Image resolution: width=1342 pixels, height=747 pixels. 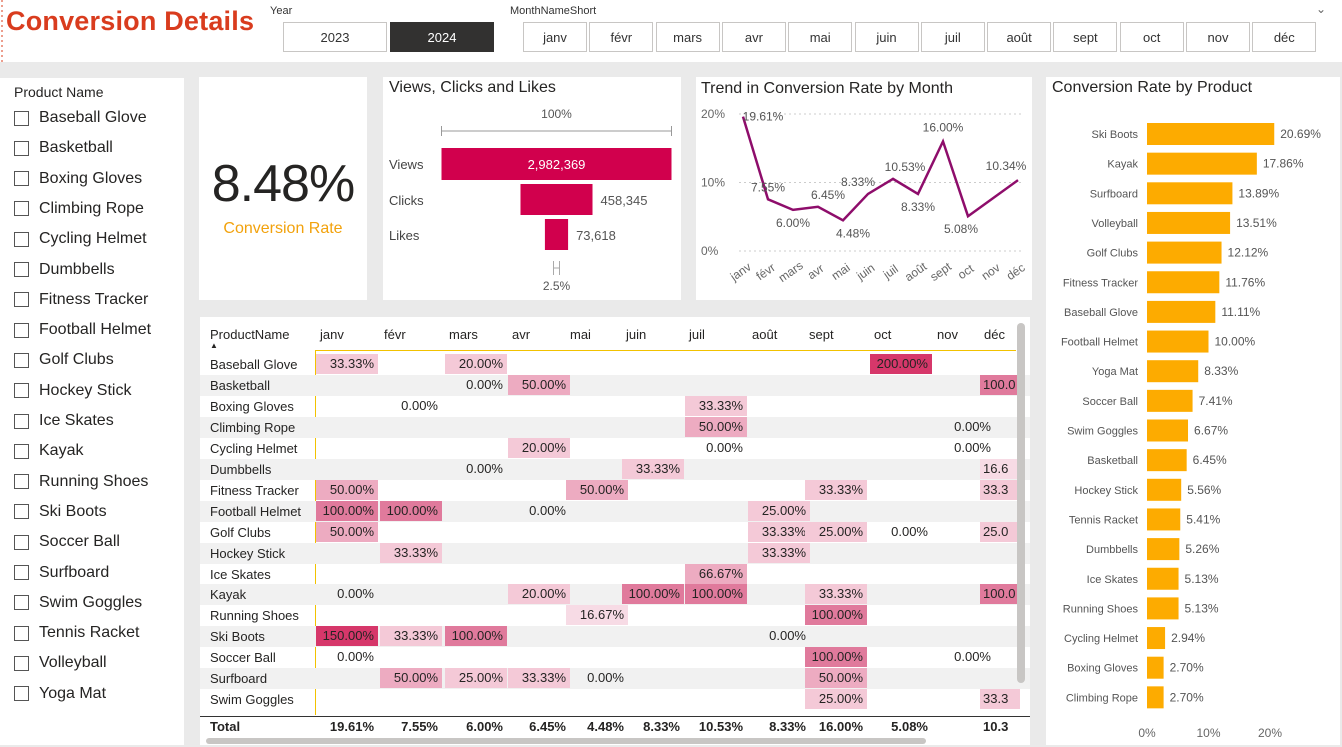 What do you see at coordinates (580, 334) in the screenshot?
I see `matrix-col-header: mai` at bounding box center [580, 334].